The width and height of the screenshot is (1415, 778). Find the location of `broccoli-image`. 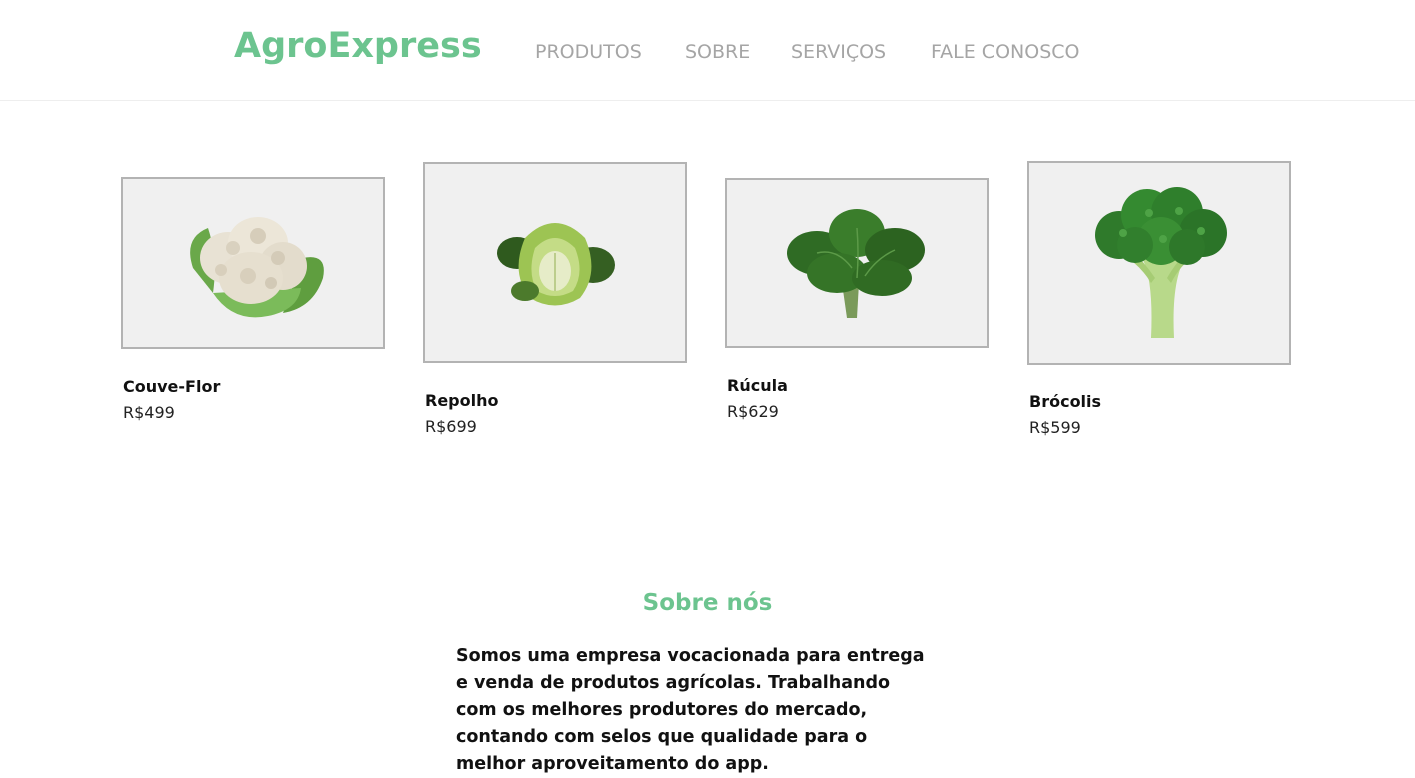

broccoli-image is located at coordinates (1161, 262).